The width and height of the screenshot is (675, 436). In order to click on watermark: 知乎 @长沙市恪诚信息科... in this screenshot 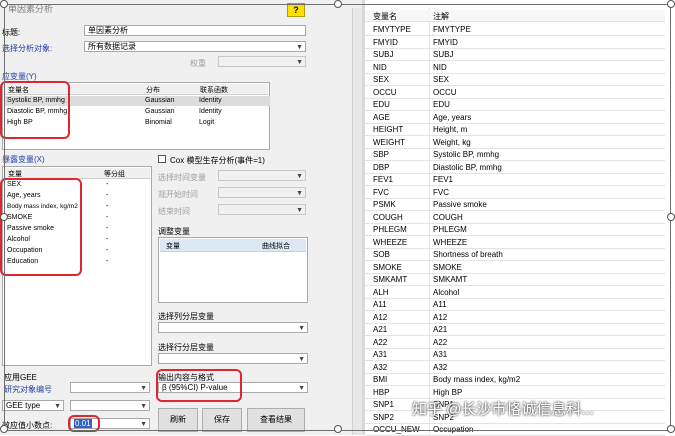, I will do `click(503, 409)`.